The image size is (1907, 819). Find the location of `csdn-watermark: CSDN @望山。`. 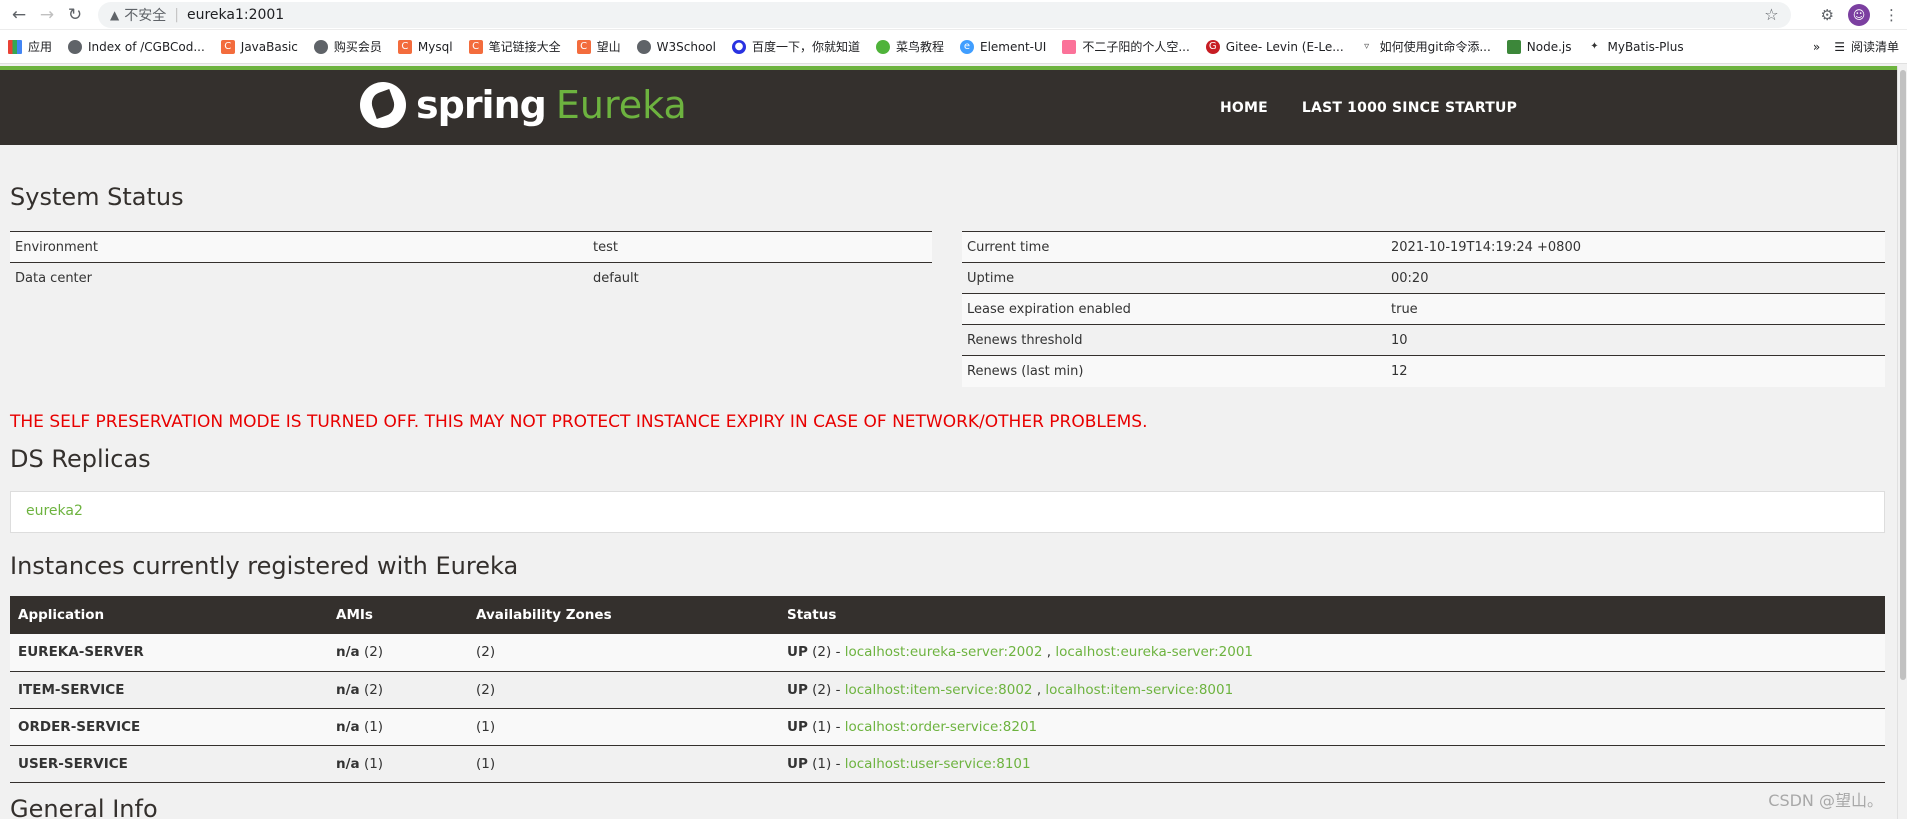

csdn-watermark: CSDN @望山。 is located at coordinates (1825, 800).